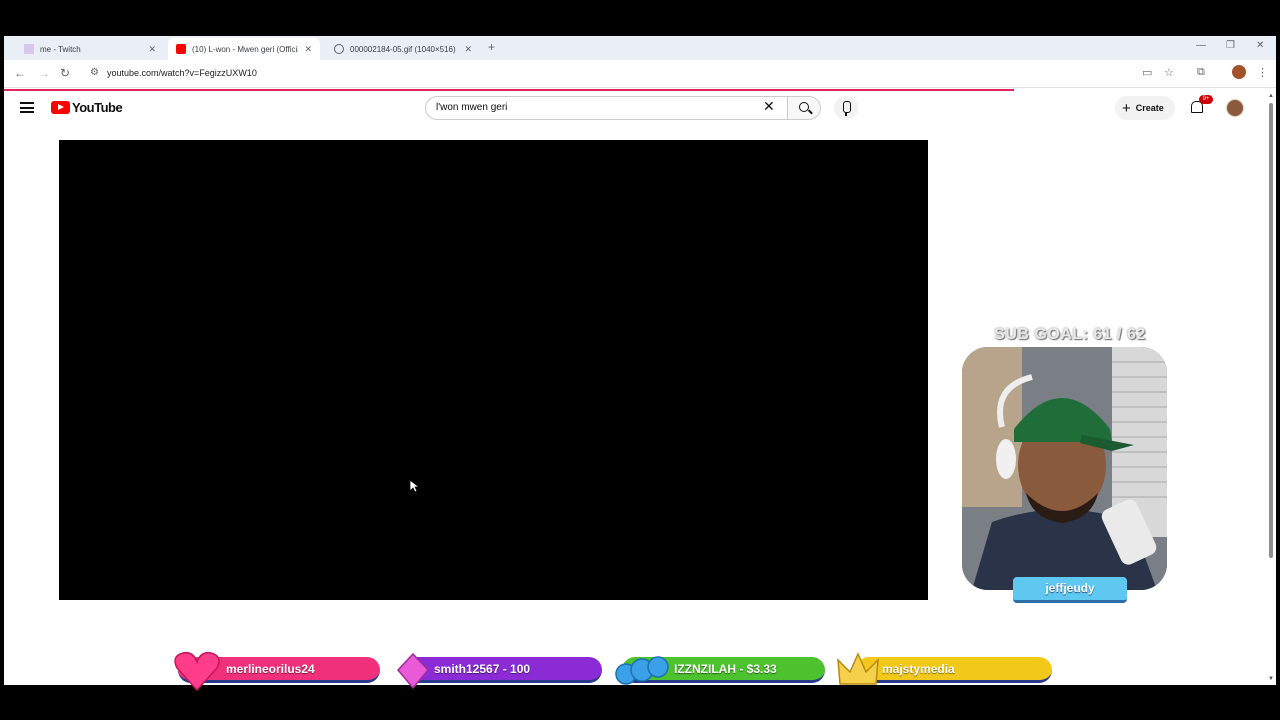 This screenshot has width=1280, height=720. I want to click on reload-icon: ↻, so click(65, 73).